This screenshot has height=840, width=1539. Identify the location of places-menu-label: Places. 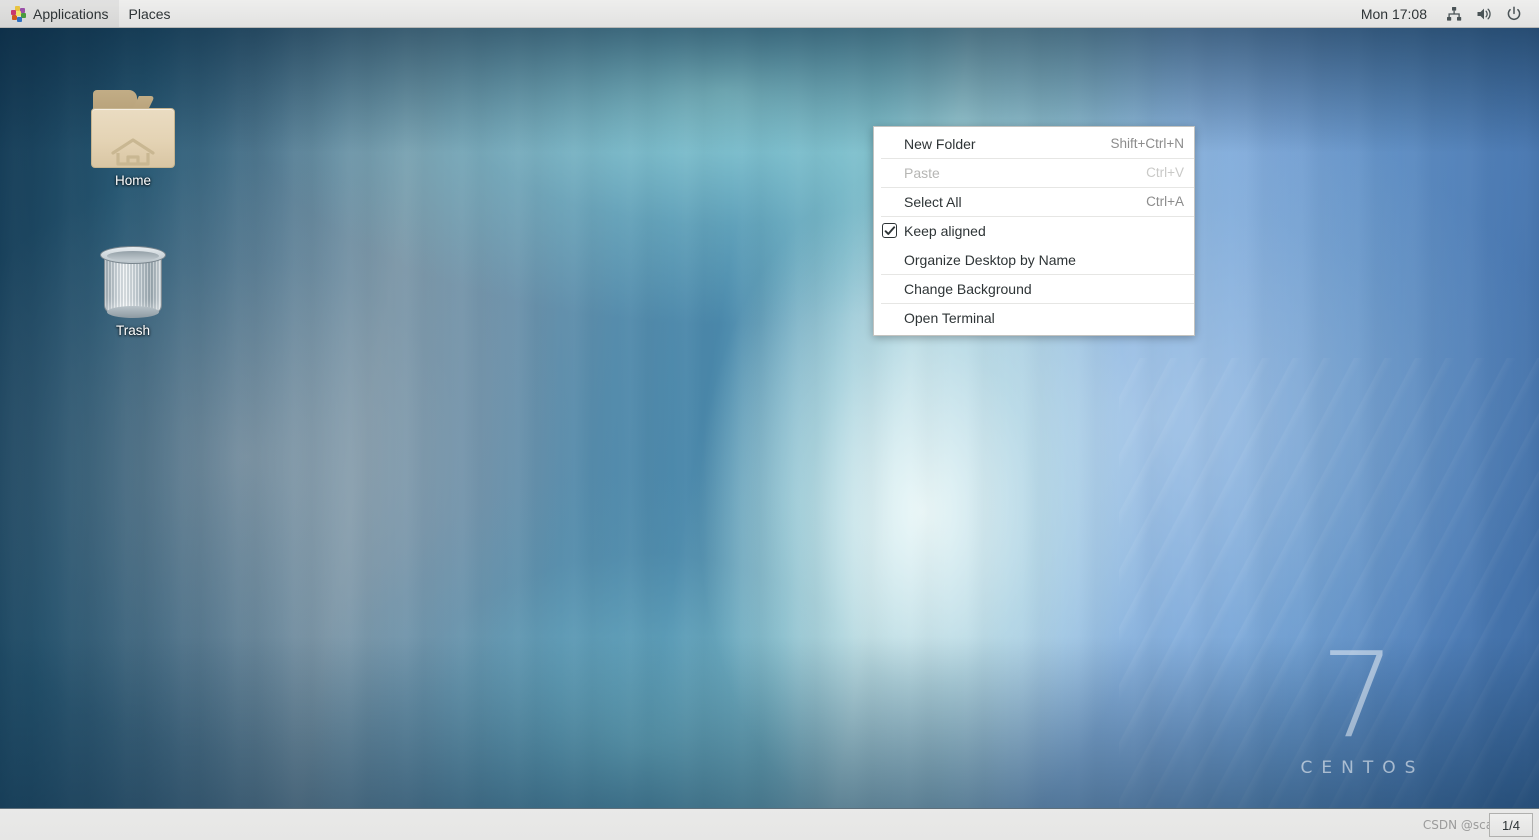
(149, 13).